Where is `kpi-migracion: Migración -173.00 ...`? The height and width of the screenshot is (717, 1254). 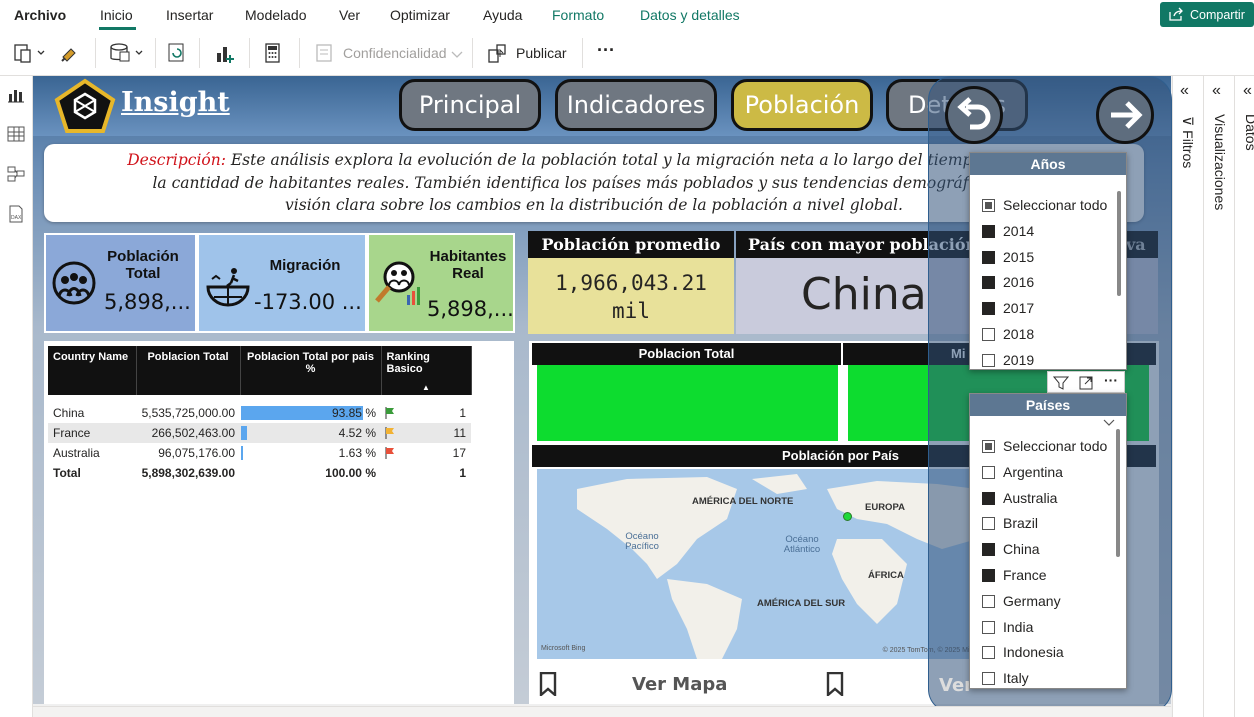 kpi-migracion: Migración -173.00 ... is located at coordinates (282, 283).